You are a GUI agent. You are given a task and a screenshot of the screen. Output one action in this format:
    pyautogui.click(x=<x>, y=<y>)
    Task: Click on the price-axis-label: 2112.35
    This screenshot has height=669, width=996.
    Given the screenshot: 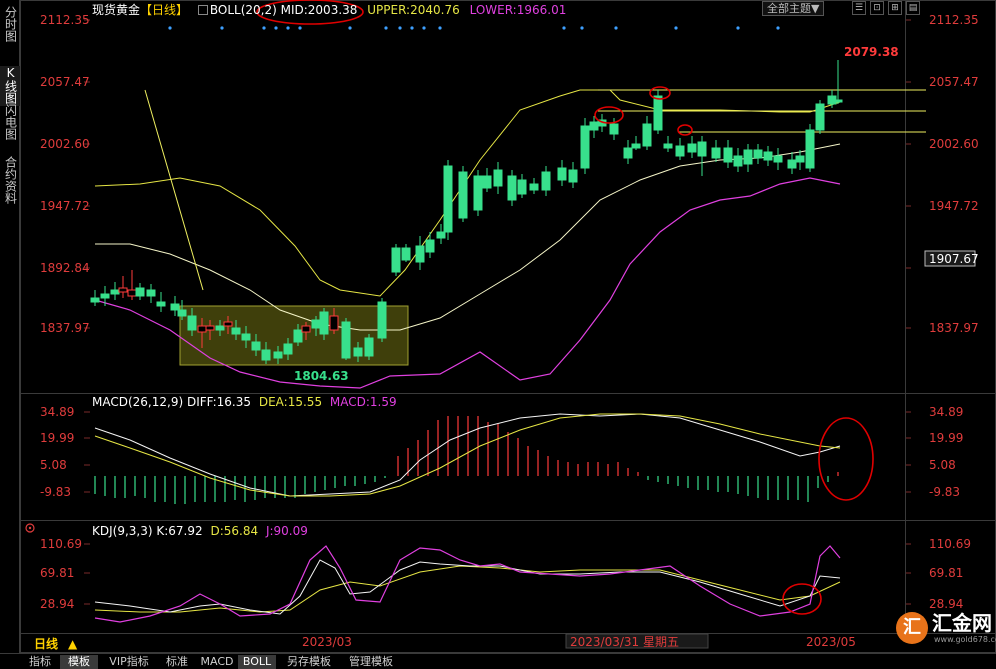 What is the action you would take?
    pyautogui.click(x=954, y=20)
    